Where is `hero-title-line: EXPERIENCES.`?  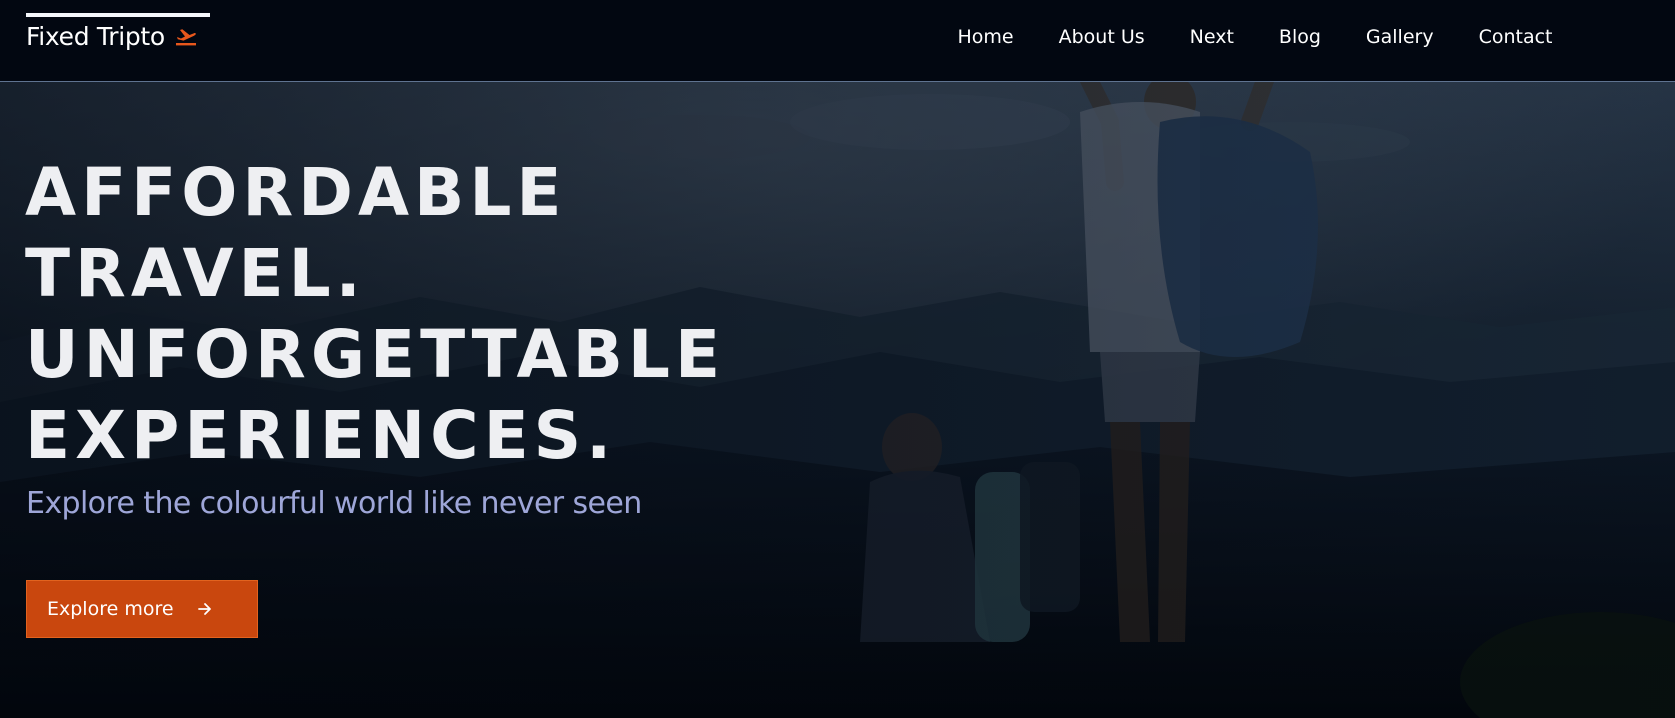
hero-title-line: EXPERIENCES. is located at coordinates (321, 435).